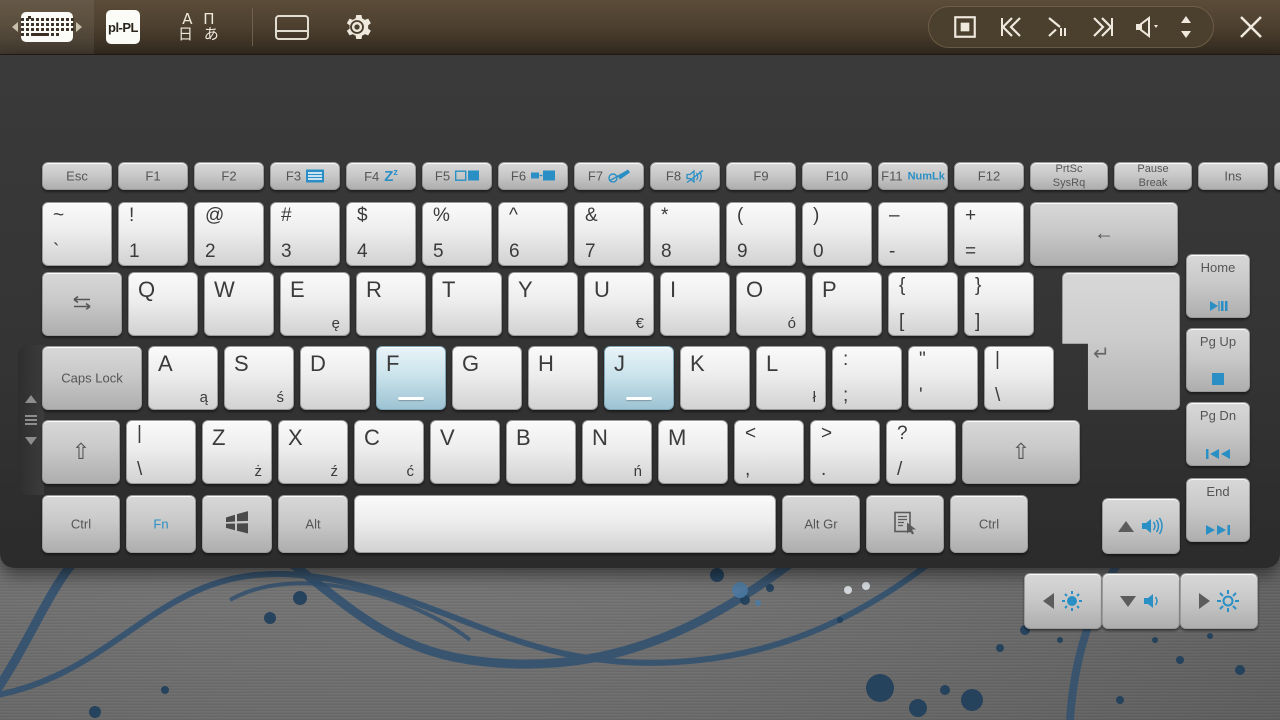  What do you see at coordinates (381, 176) in the screenshot?
I see `key-f4: F4 Zz` at bounding box center [381, 176].